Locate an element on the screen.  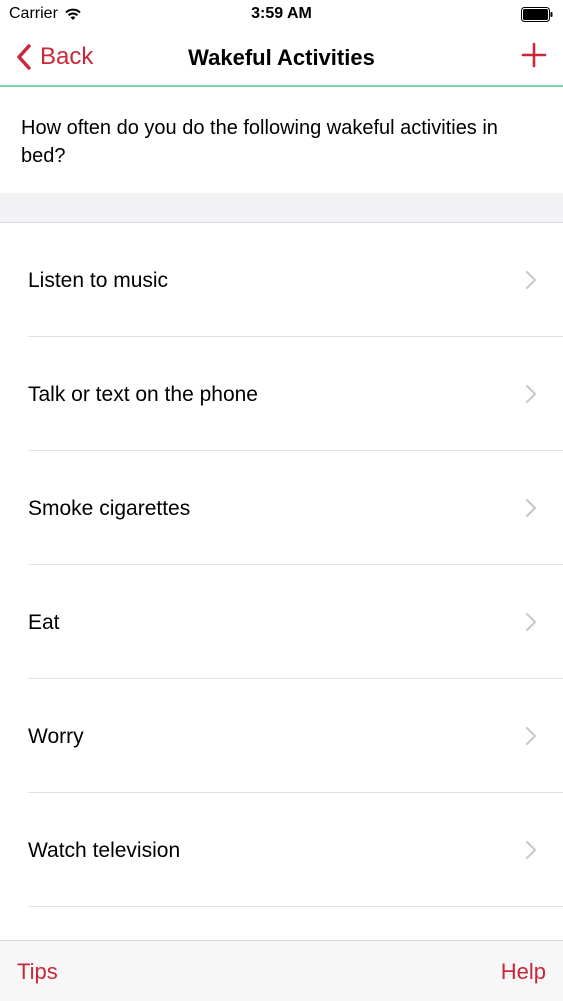
bottom-toolbar: Tips Help is located at coordinates (281, 970).